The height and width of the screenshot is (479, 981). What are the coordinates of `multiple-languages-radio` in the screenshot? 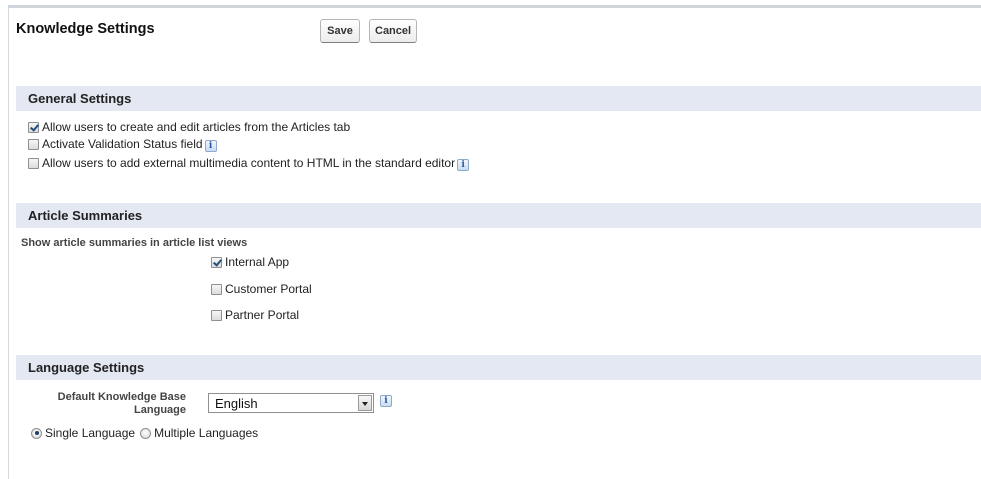 It's located at (146, 433).